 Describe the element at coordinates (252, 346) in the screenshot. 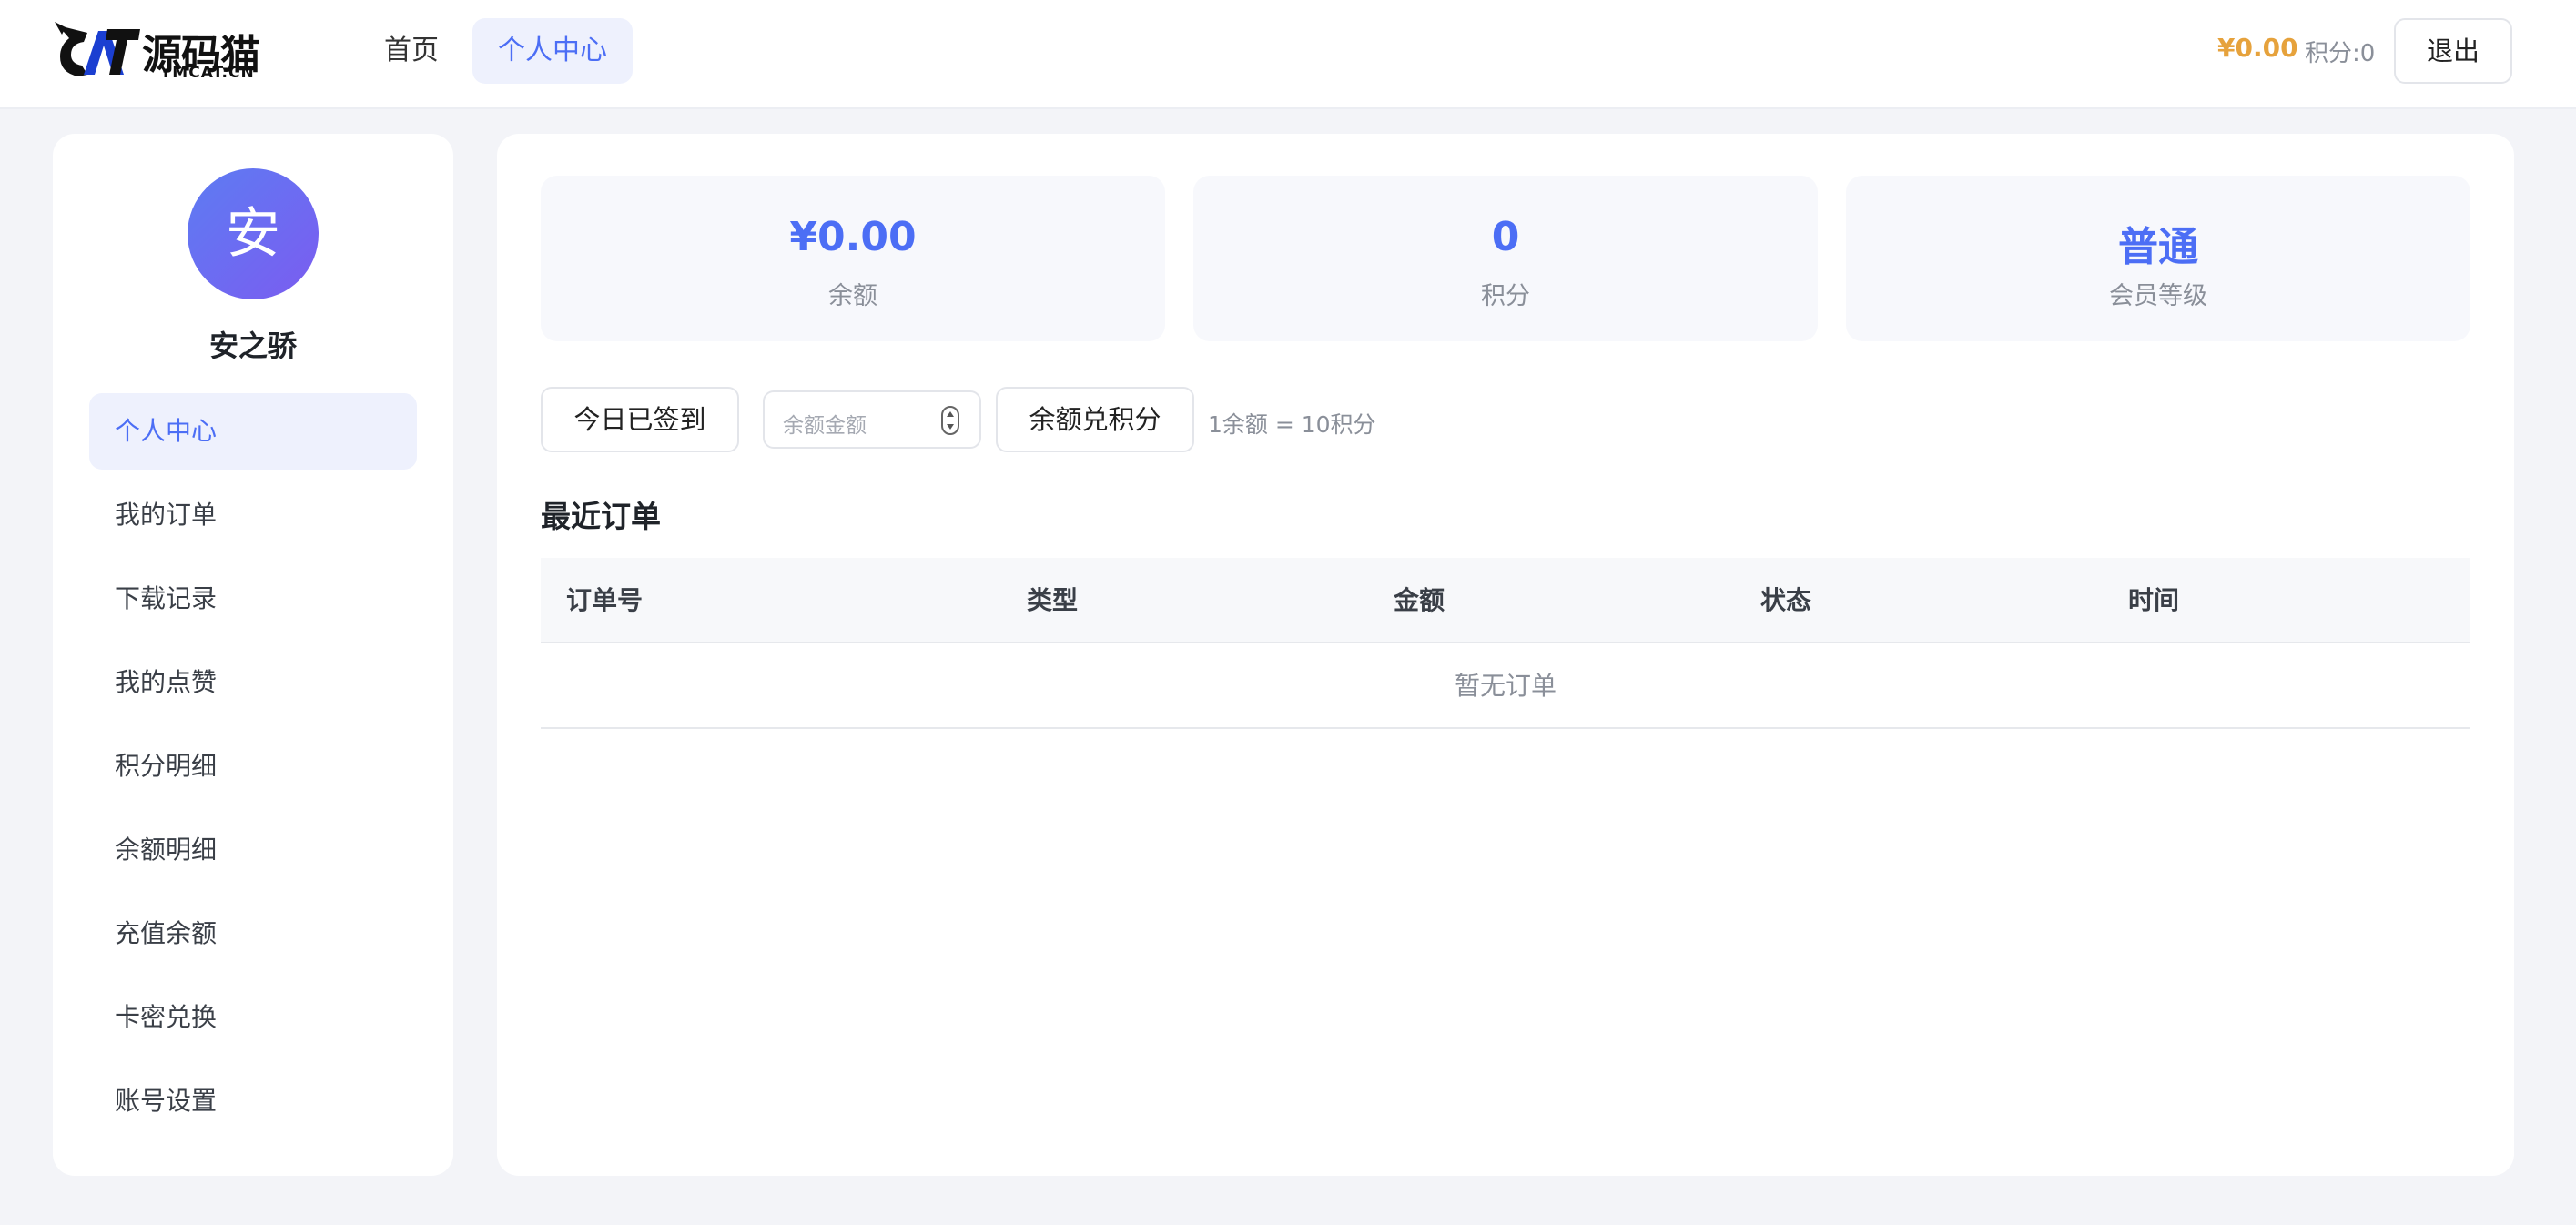

I see `username: 安之骄` at that location.